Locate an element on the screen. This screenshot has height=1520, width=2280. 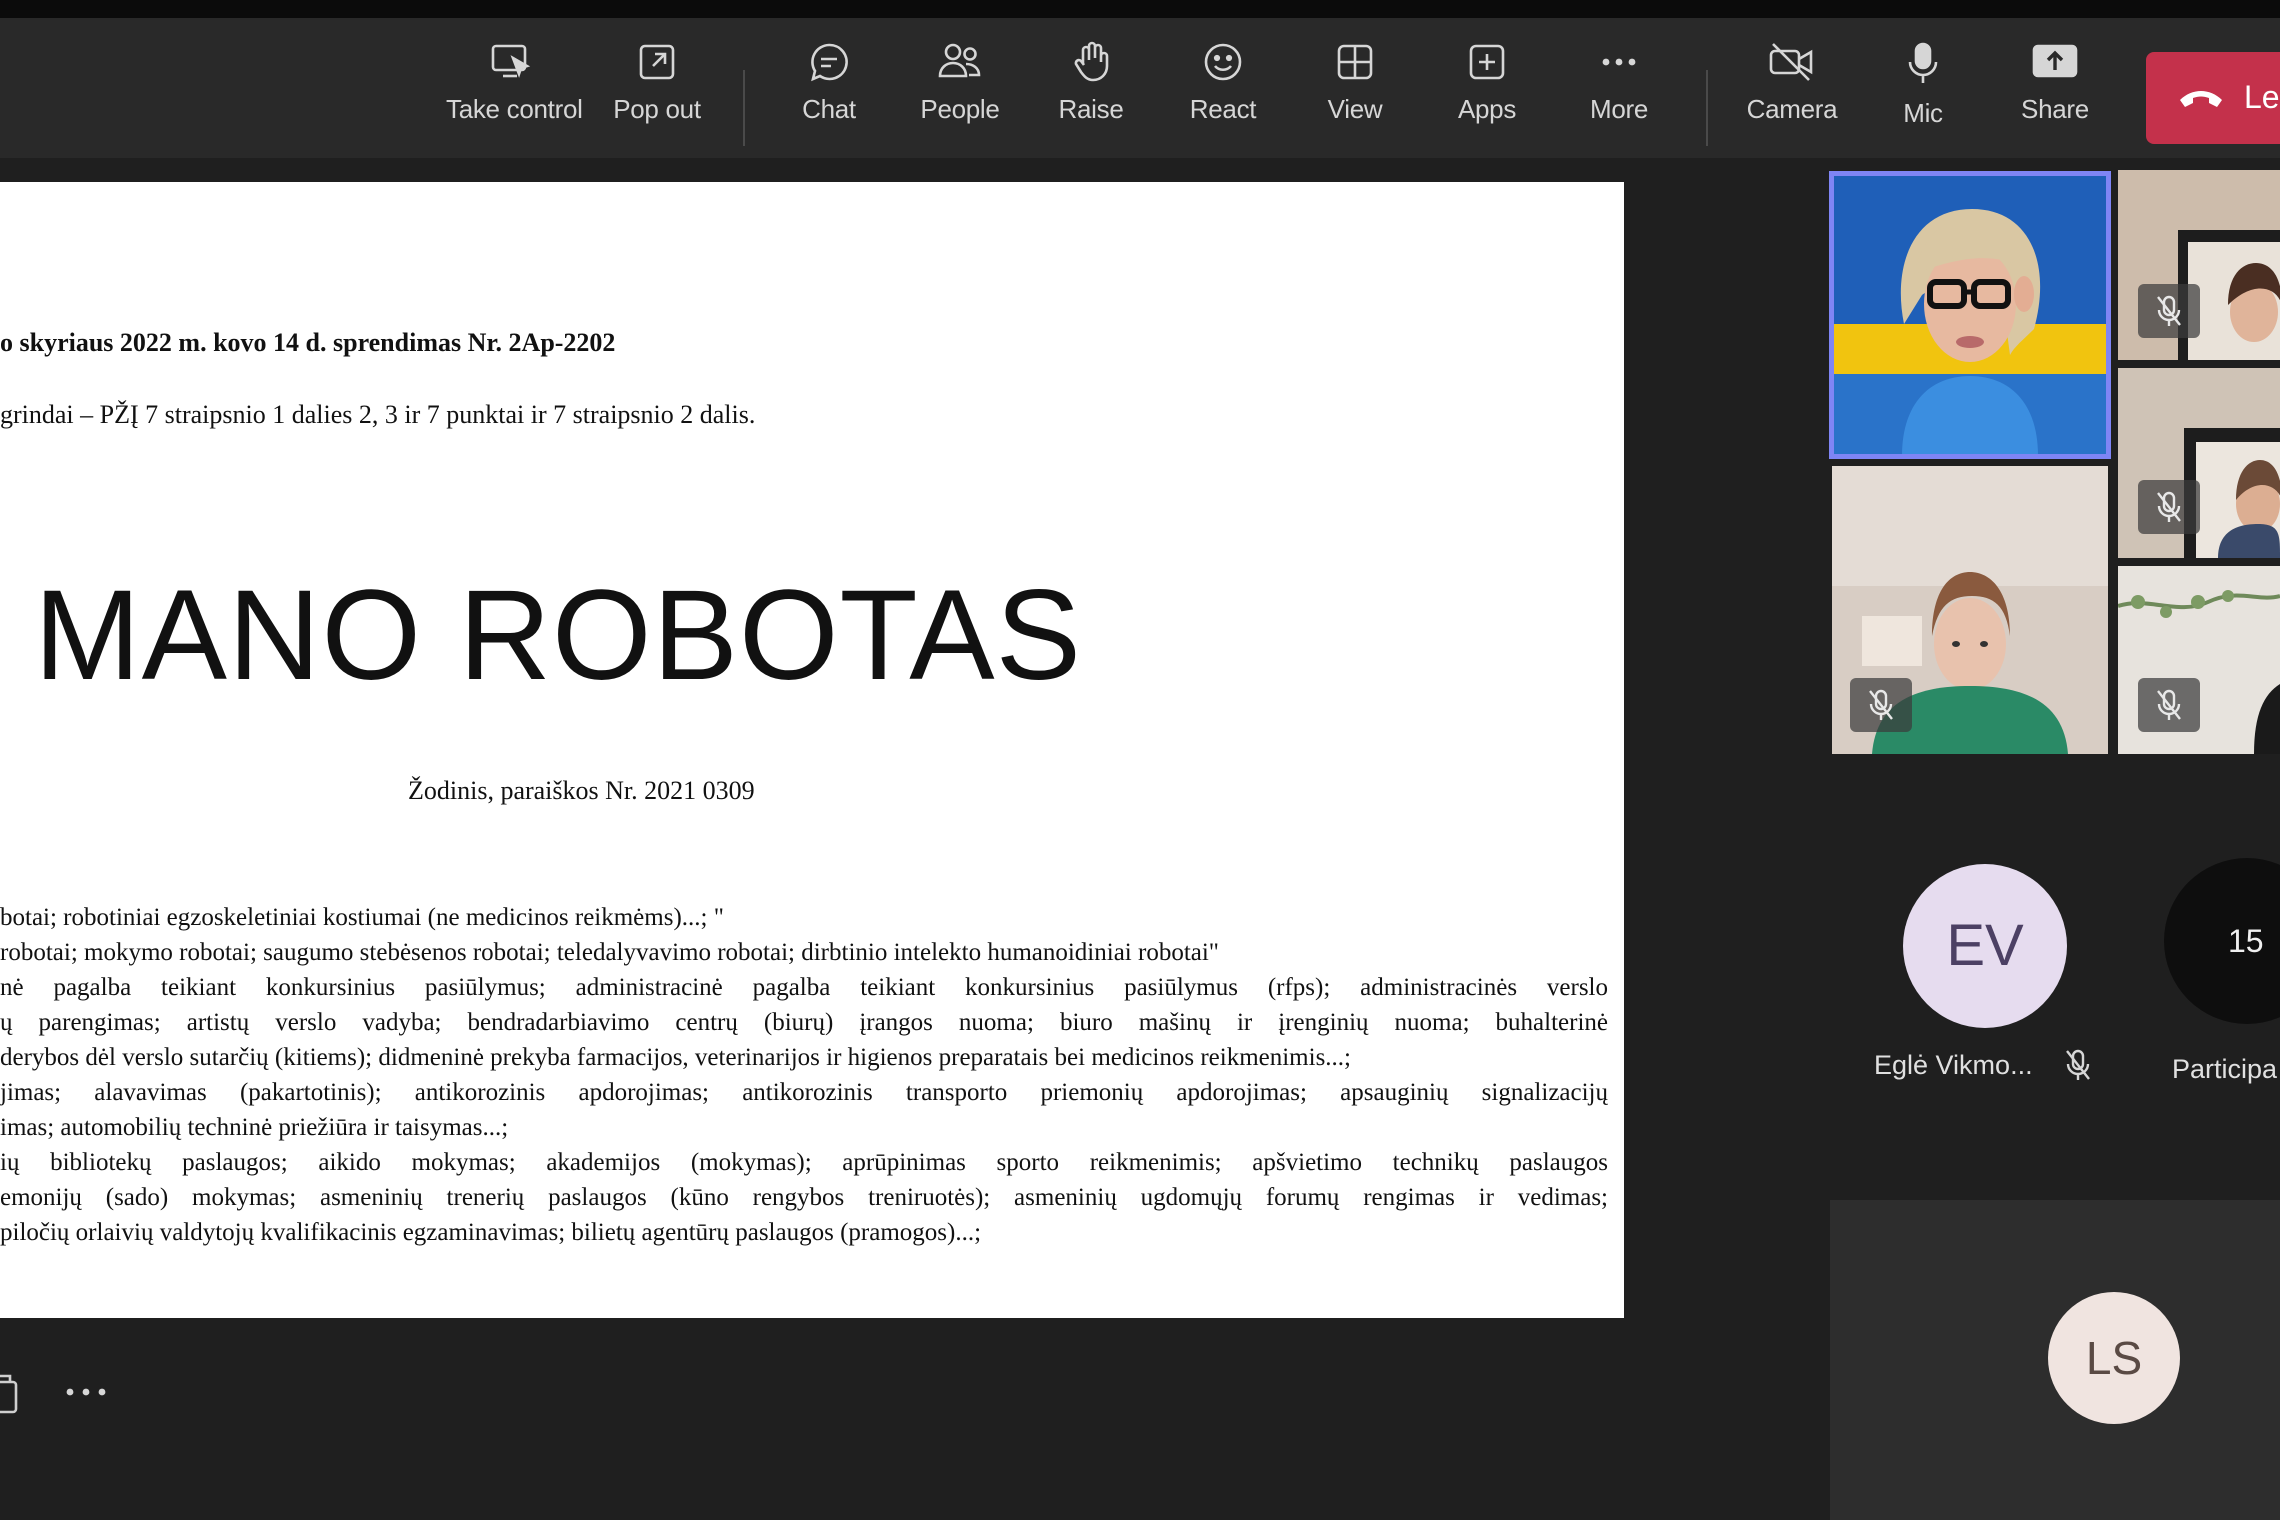
participants-overflow-label: Participa is located at coordinates (2224, 1069).